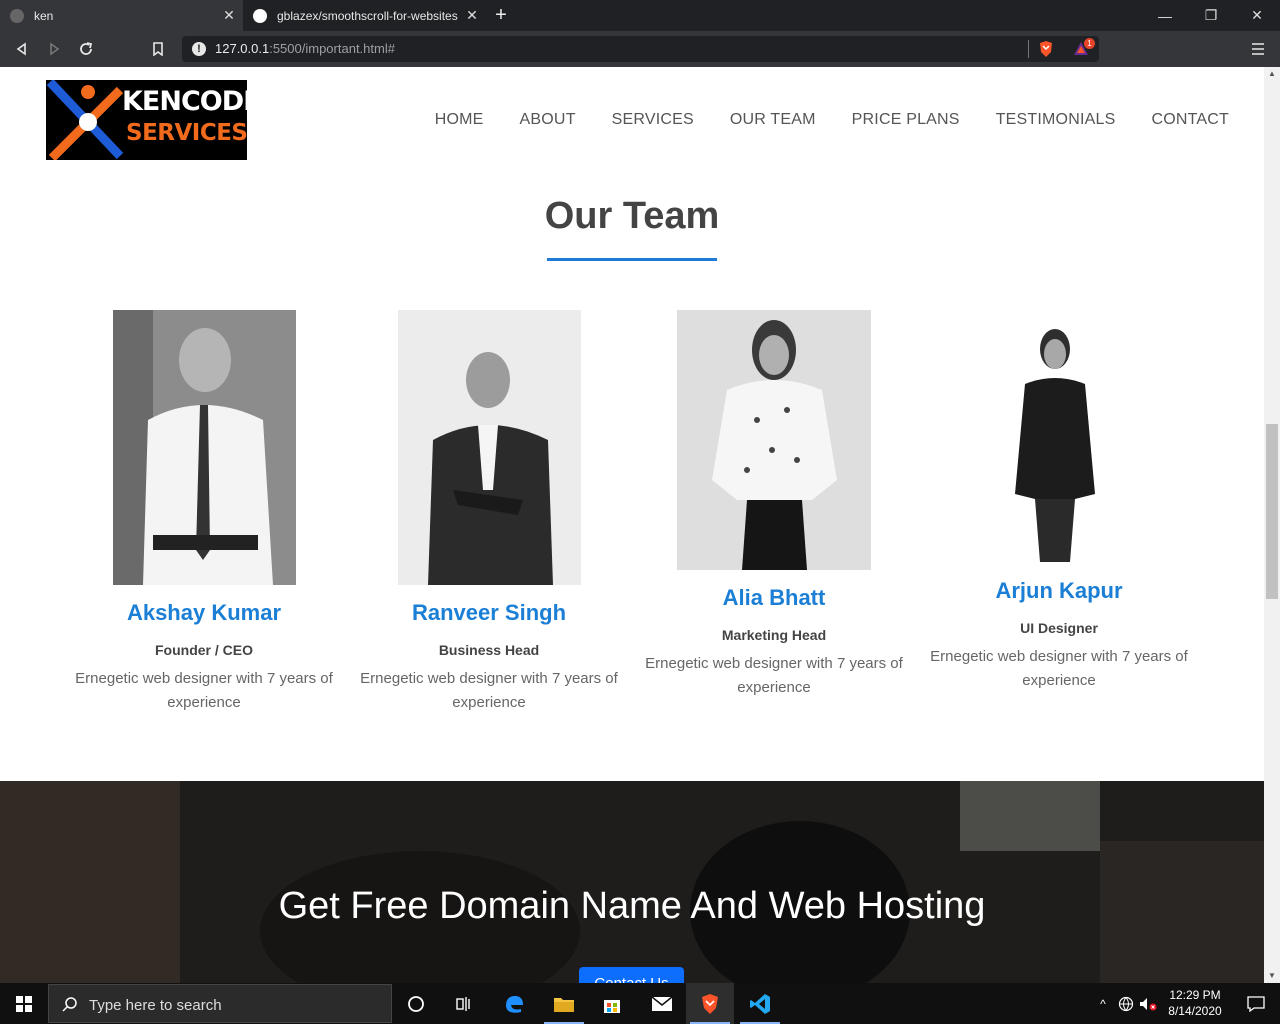 The image size is (1280, 1024). What do you see at coordinates (489, 650) in the screenshot?
I see `member-role: Business Head` at bounding box center [489, 650].